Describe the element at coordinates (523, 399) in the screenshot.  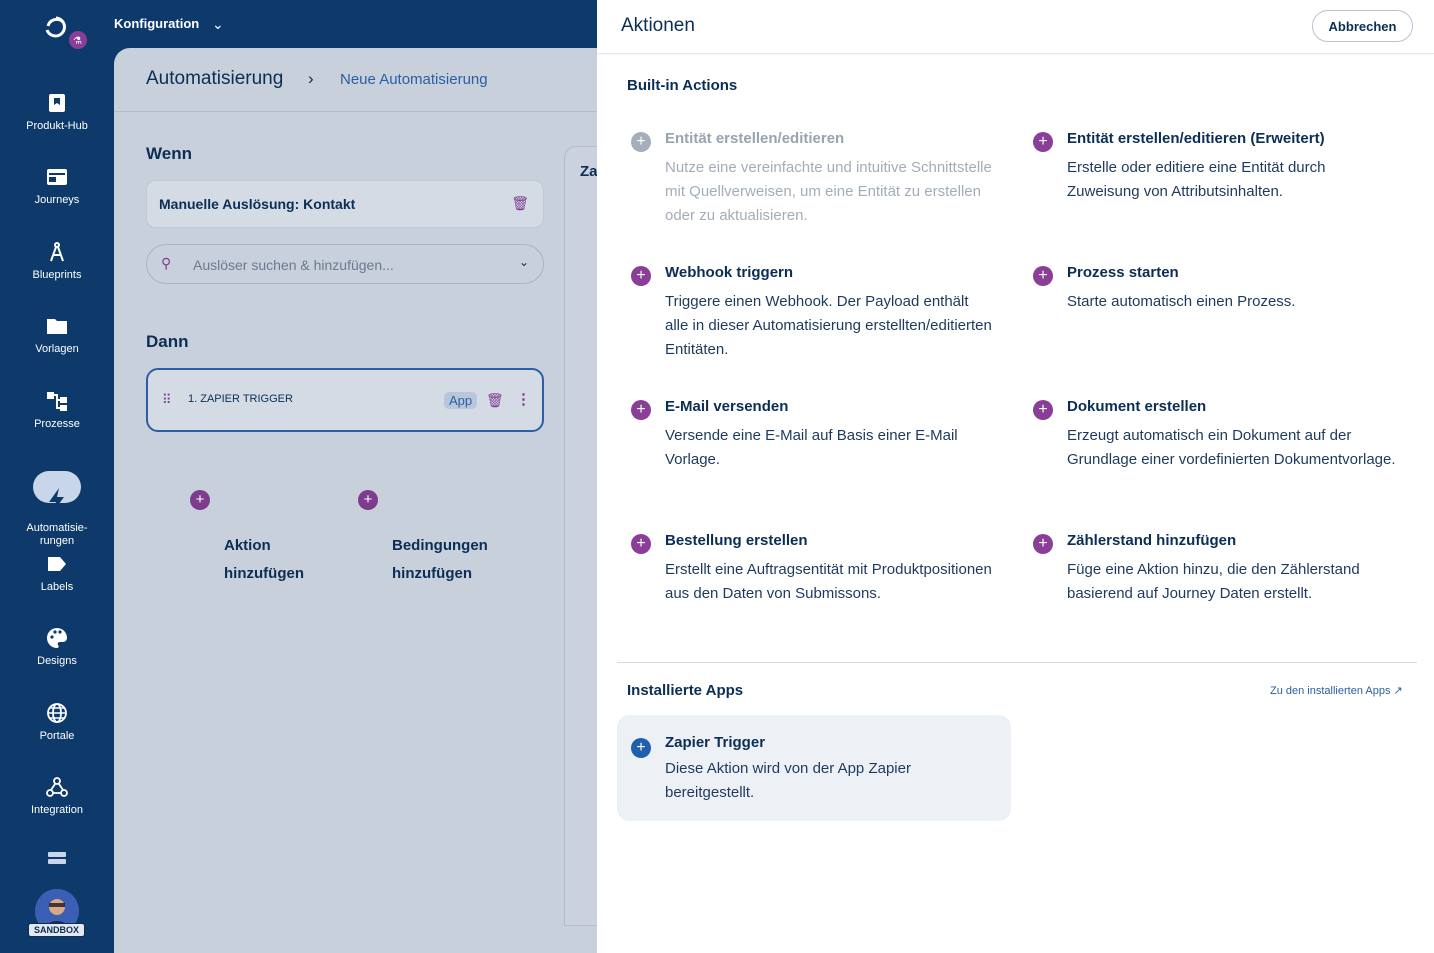
I see `more-vertical-icon: ⋮` at that location.